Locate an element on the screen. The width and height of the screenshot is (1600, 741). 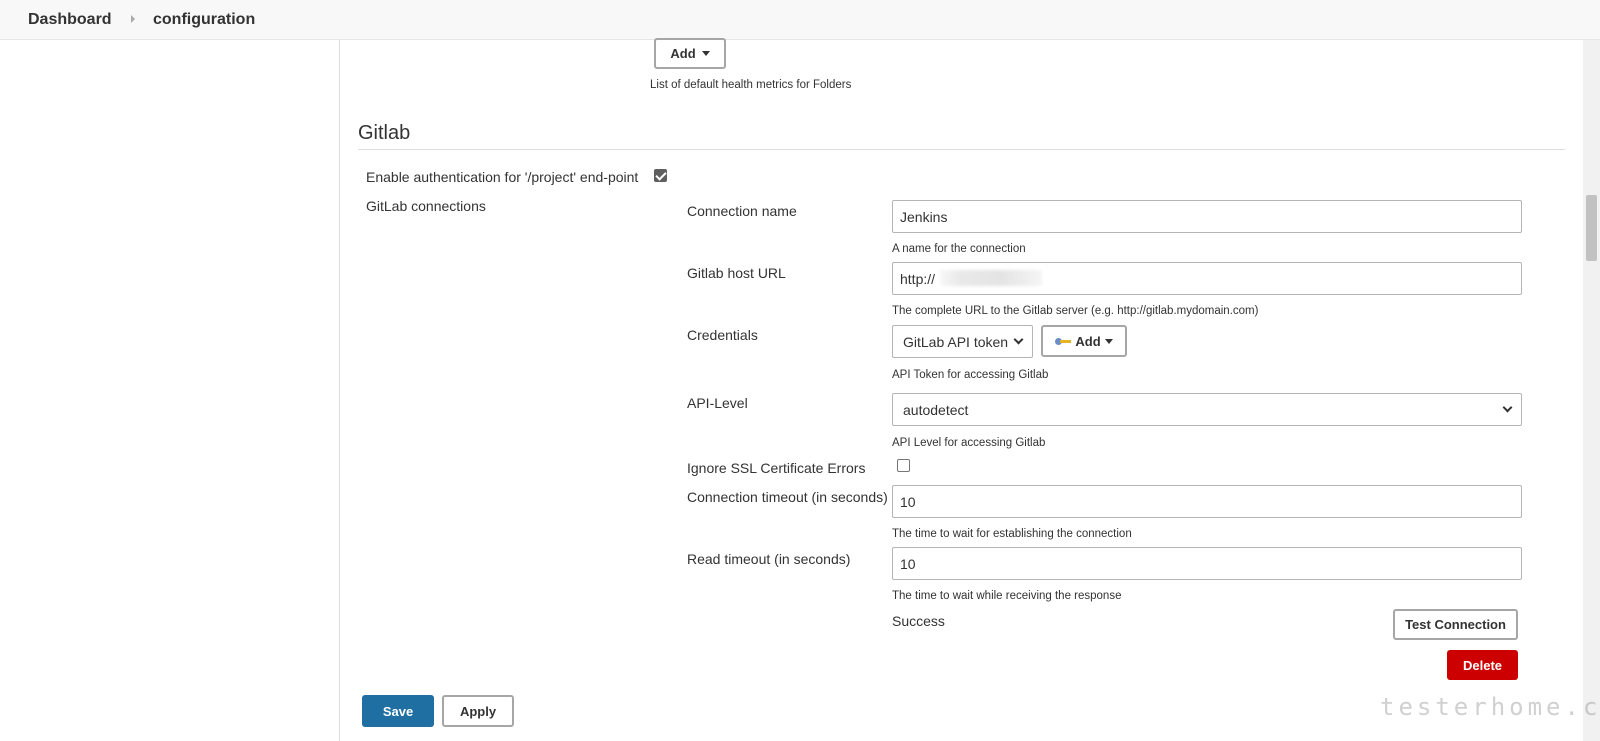
enable-auth-checkbox is located at coordinates (660, 175).